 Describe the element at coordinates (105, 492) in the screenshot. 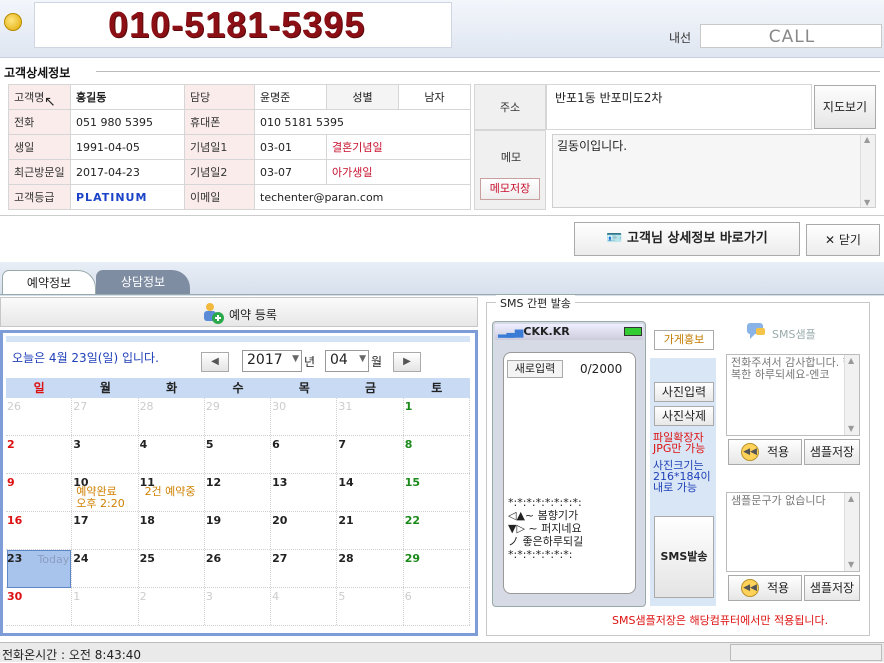

I see `calendar-day: 10 예약완료 오후 2:20` at that location.